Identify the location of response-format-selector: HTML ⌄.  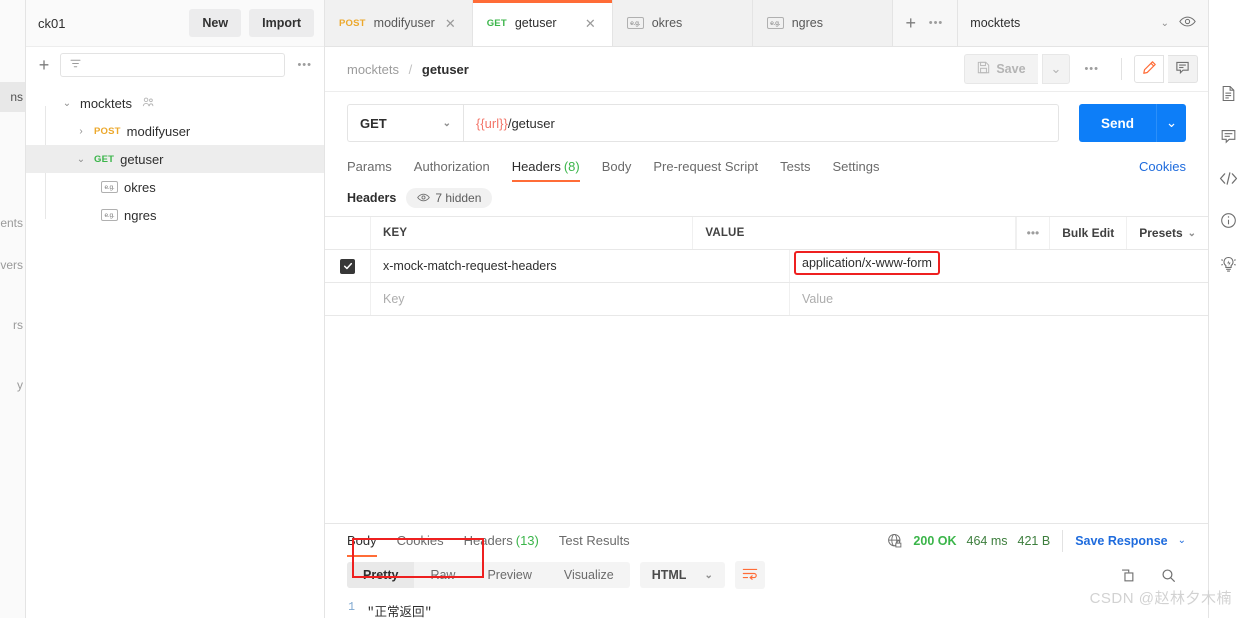
(682, 575).